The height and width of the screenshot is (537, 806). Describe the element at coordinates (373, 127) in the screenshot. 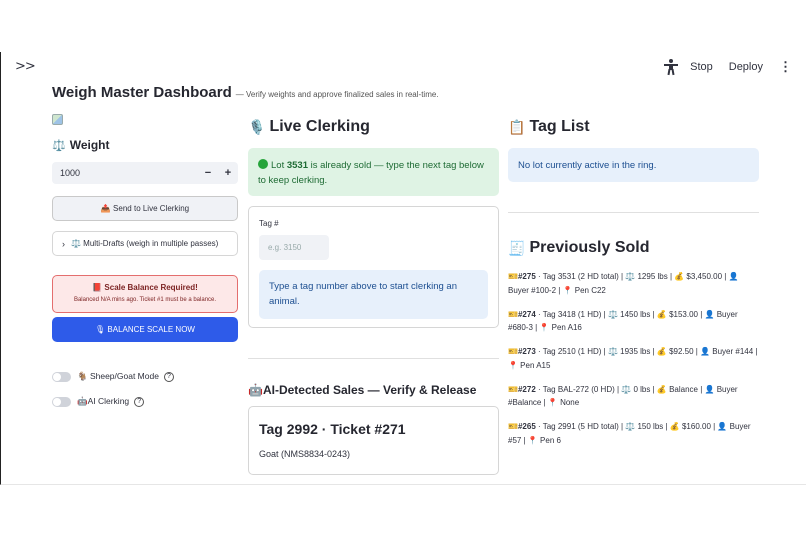

I see `live-clerking-heading: 🎙️ Live Clerking` at that location.